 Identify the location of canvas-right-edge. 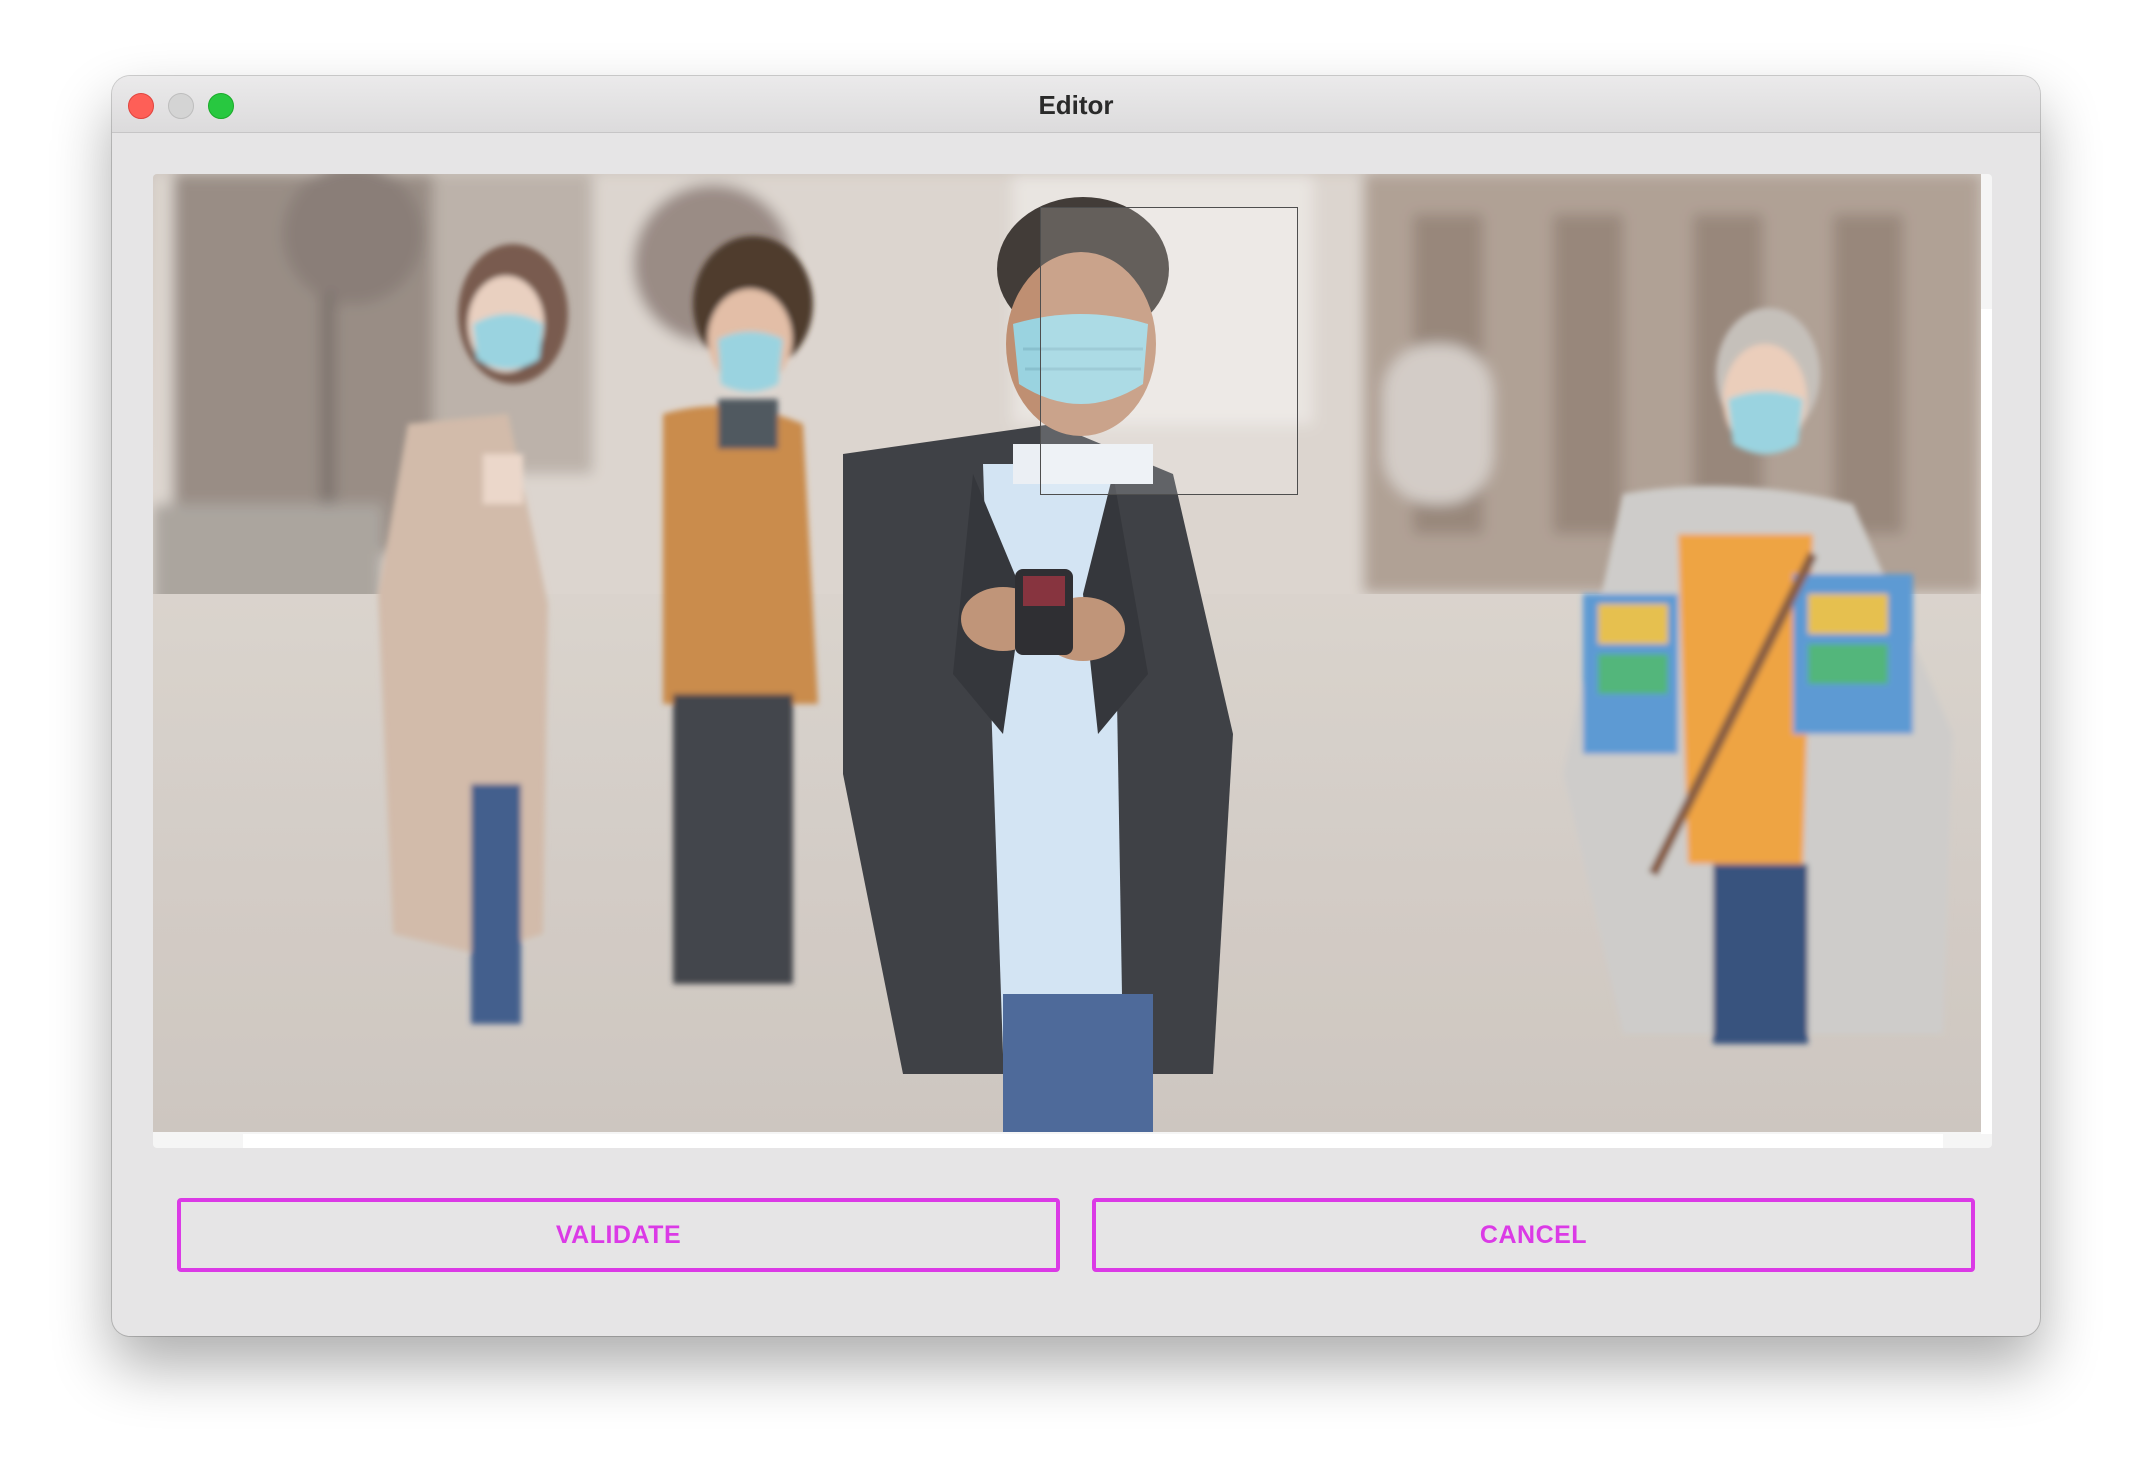
(1986, 721).